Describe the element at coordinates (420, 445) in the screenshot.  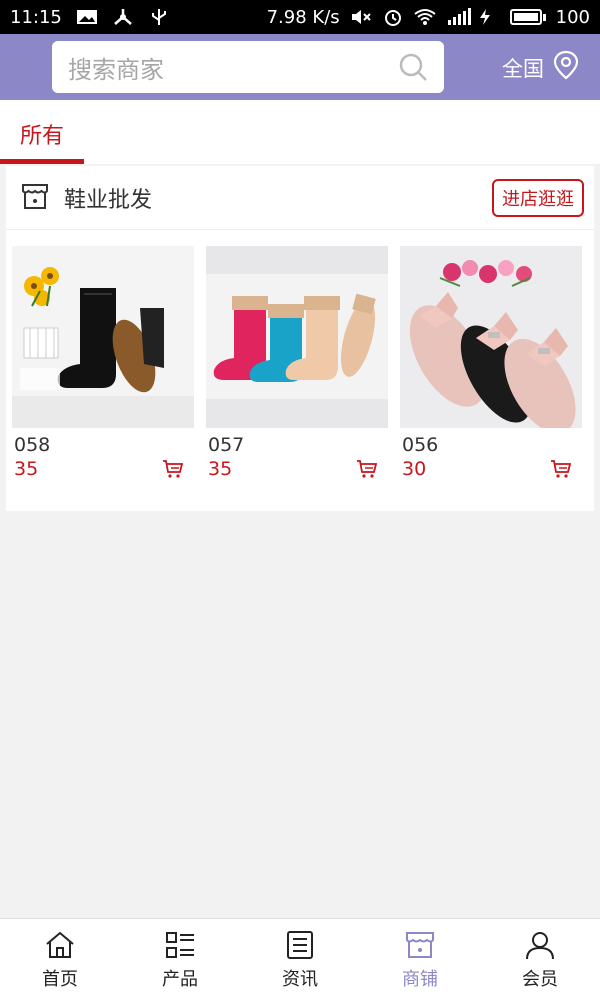
I see `product-code: 056` at that location.